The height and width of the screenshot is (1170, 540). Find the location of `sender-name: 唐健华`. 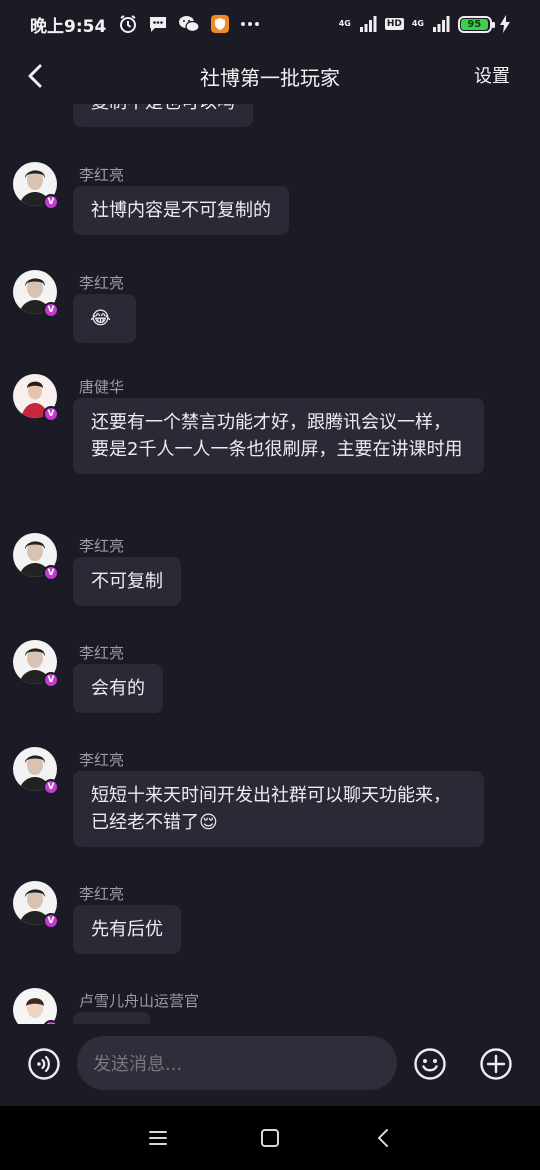

sender-name: 唐健华 is located at coordinates (102, 387).